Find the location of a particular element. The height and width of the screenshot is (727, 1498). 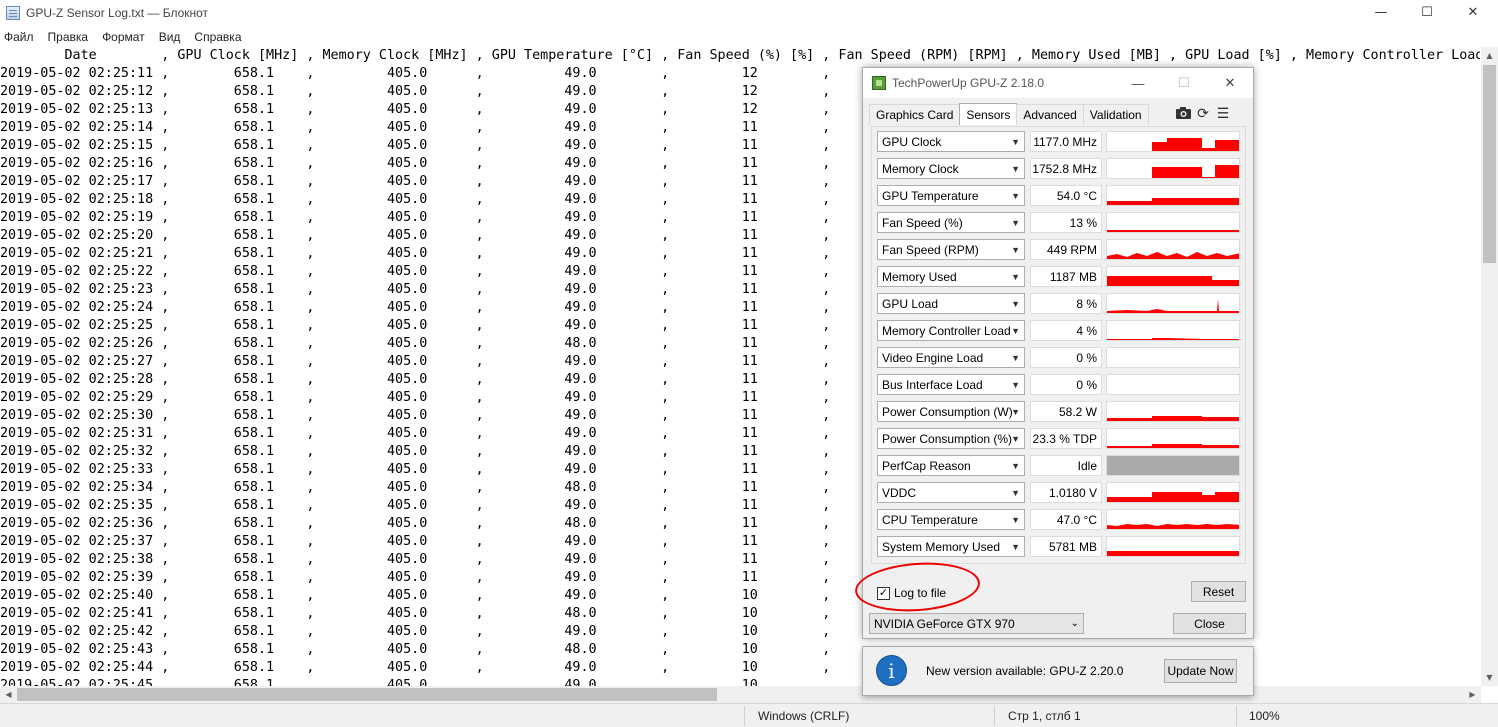

sensor-value: 0 % is located at coordinates (1066, 384).